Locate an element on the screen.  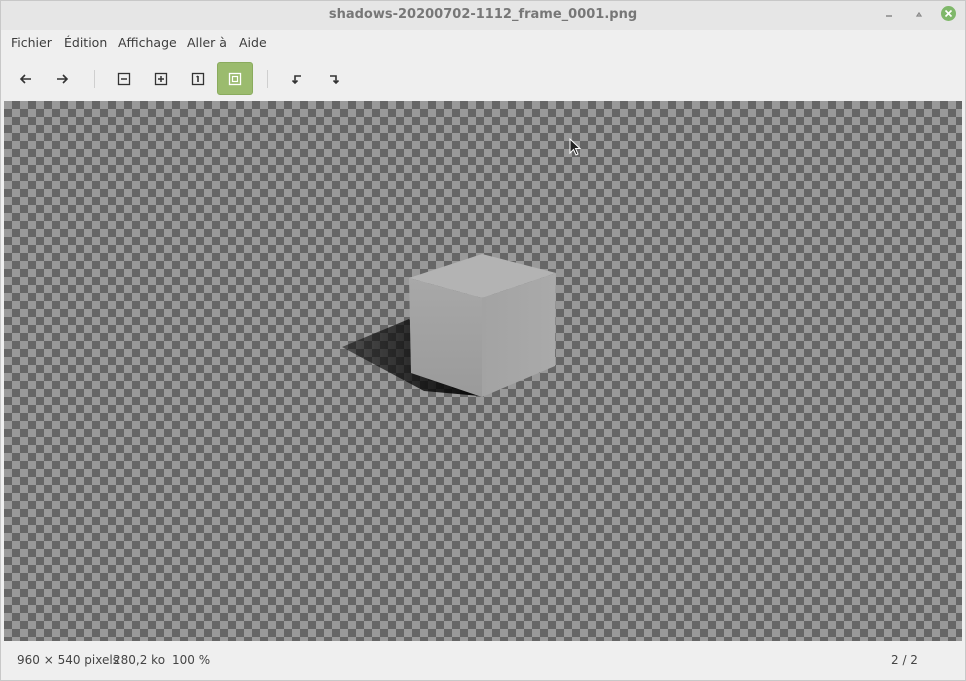
status-bar: 960 × 540 pixels 280,2 ko 100 % 2 / 2 is located at coordinates (483, 660).